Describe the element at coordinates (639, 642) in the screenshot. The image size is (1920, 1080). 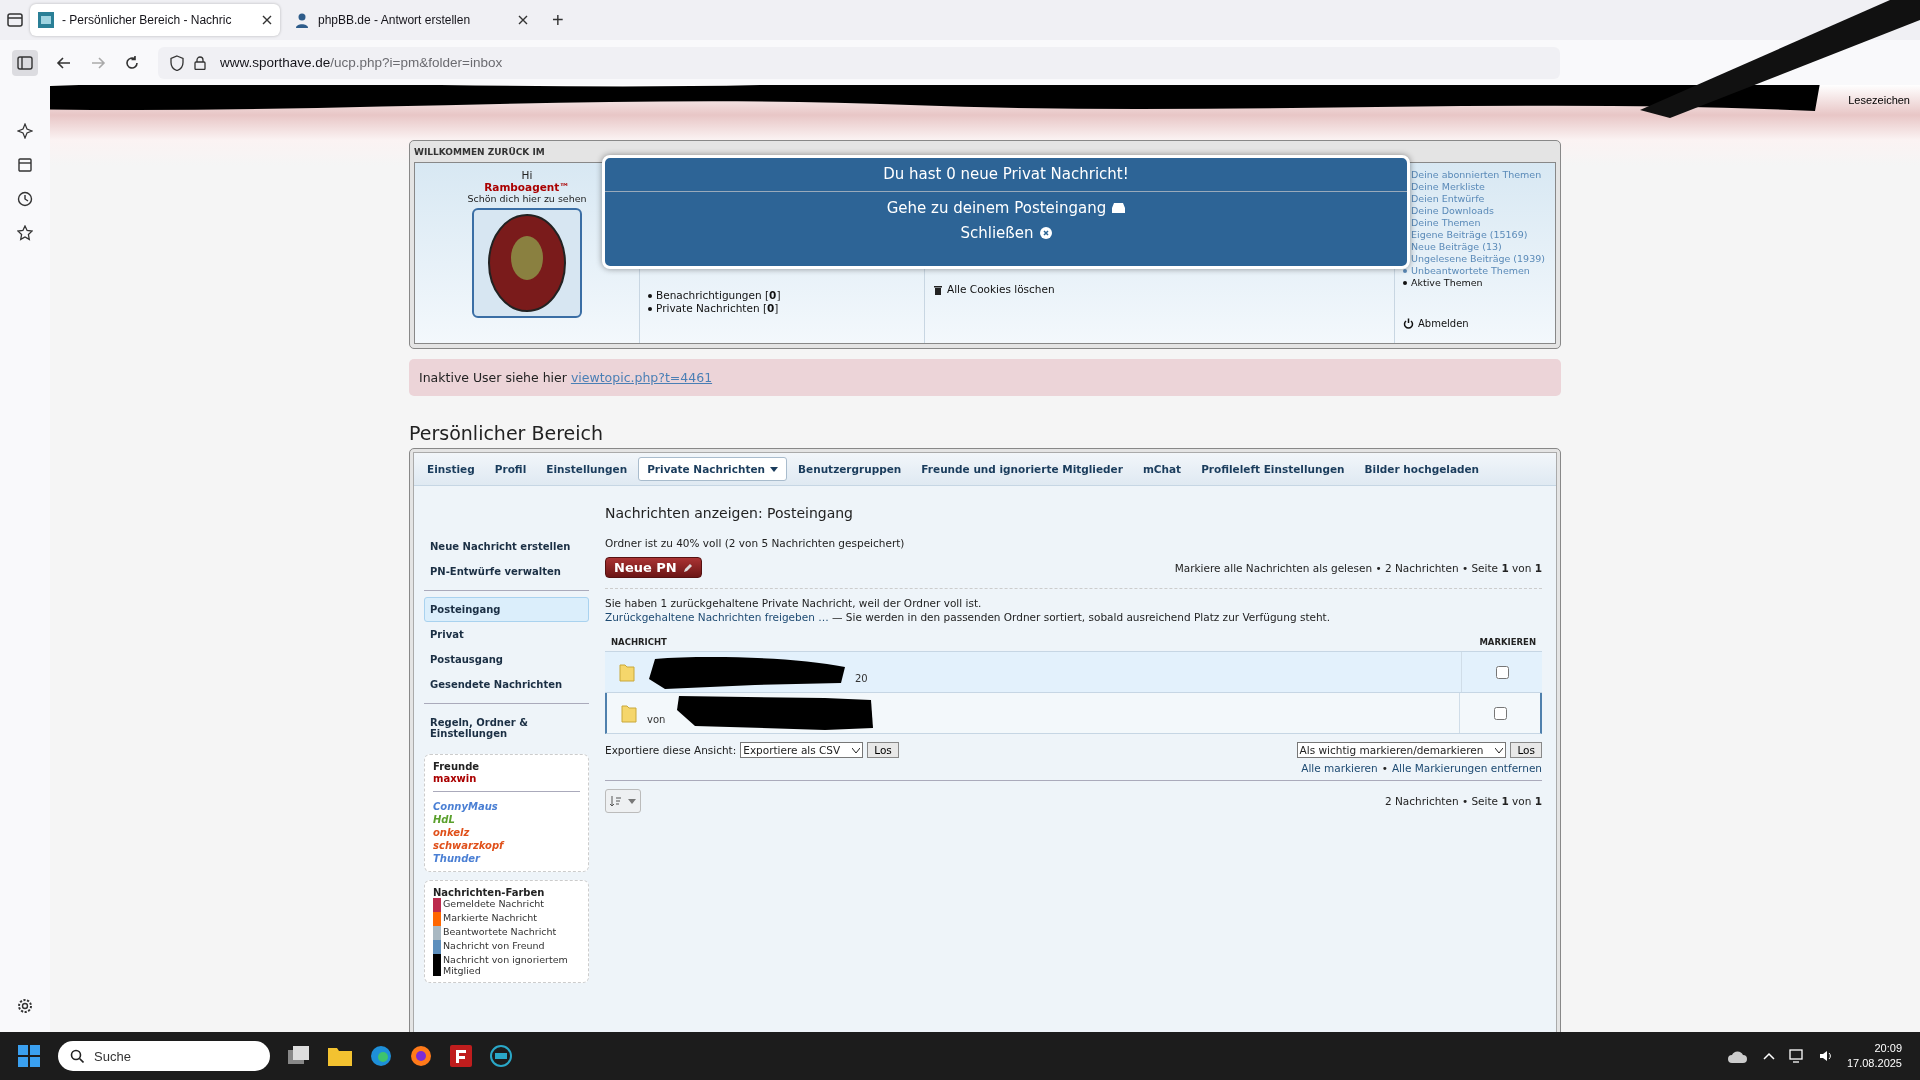
I see `column-header: NACHRICHT` at that location.